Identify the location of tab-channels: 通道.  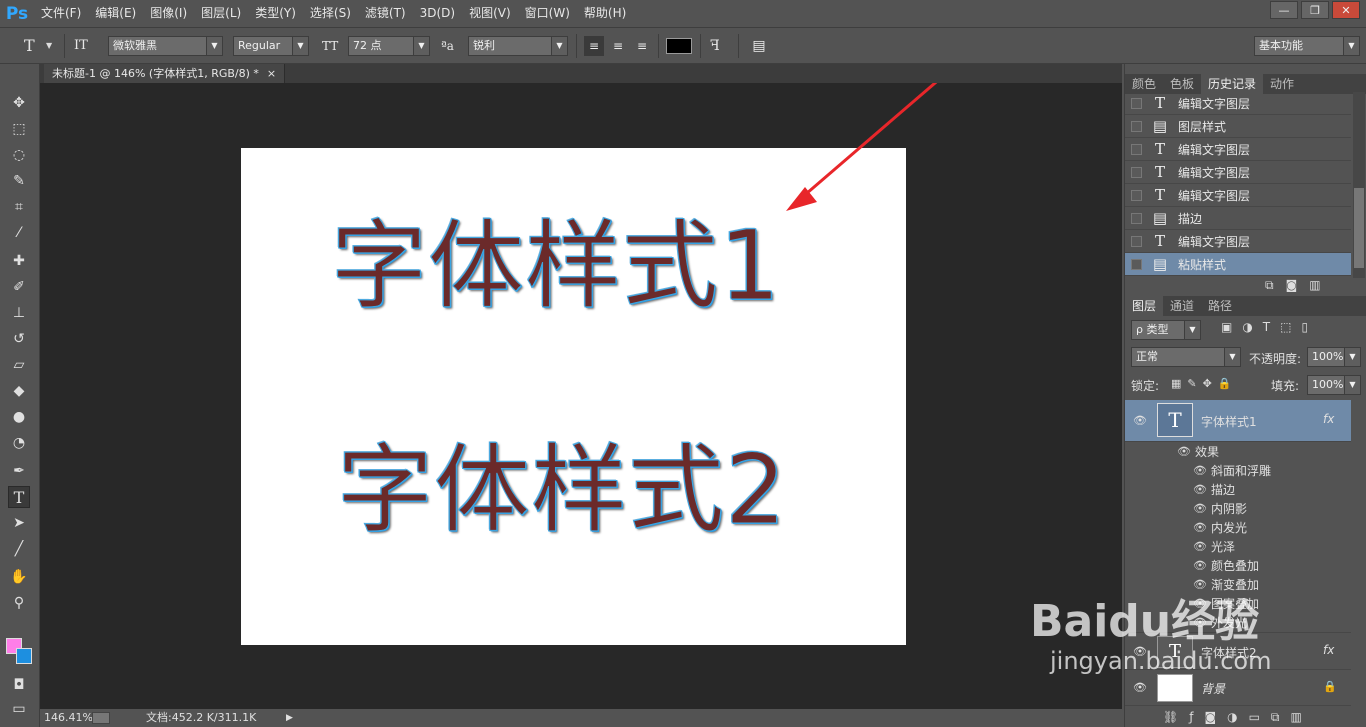
(1182, 306).